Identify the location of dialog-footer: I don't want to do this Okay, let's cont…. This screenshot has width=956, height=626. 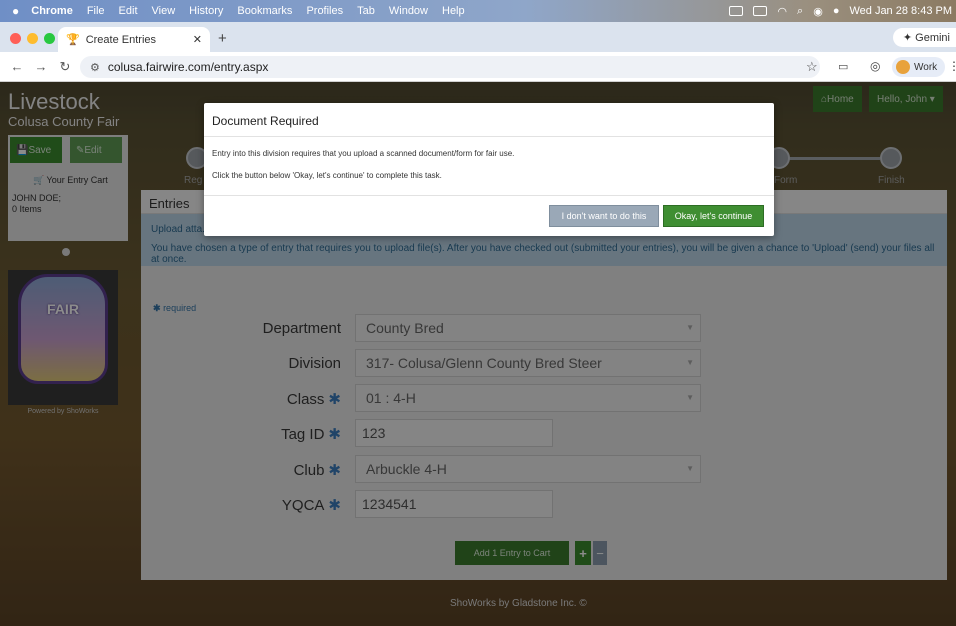
(489, 215).